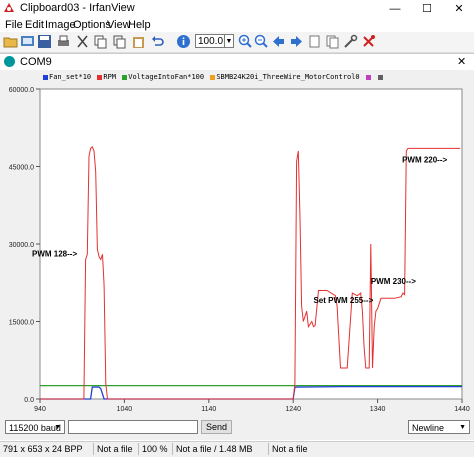 The image size is (474, 457). Describe the element at coordinates (210, 41) in the screenshot. I see `zoom-input: 100.0` at that location.